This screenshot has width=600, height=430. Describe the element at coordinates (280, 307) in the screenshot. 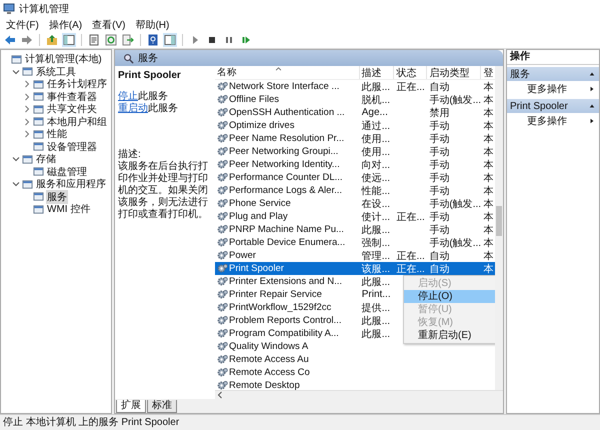

I see `service-name: PrintWorkflow_1529f2cc` at that location.